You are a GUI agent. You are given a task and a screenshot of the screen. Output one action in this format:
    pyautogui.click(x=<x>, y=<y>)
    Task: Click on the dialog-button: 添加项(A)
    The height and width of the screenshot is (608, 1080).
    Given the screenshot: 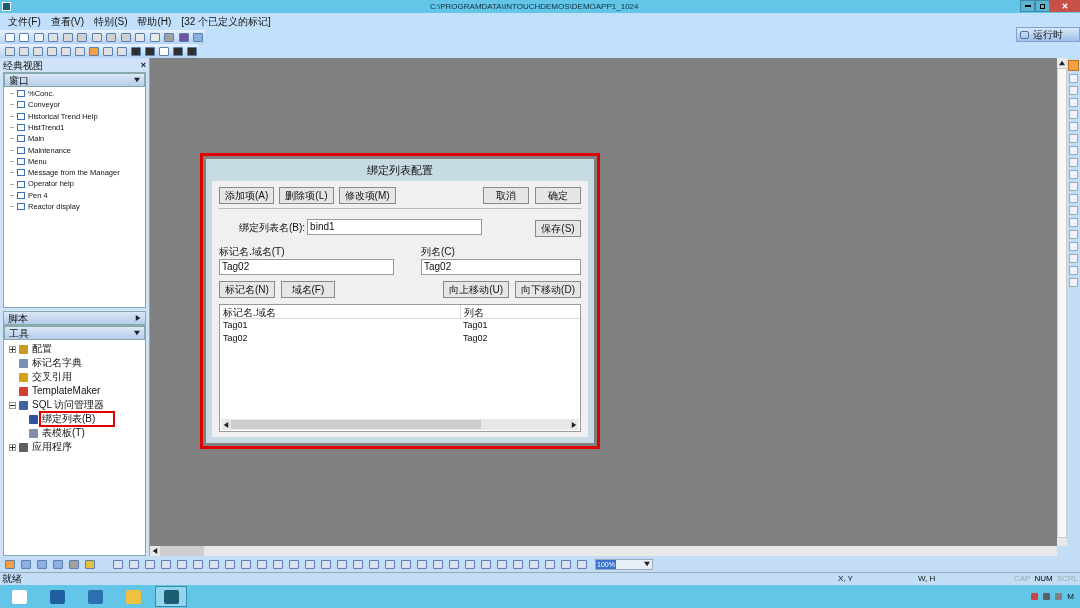 What is the action you would take?
    pyautogui.click(x=247, y=195)
    